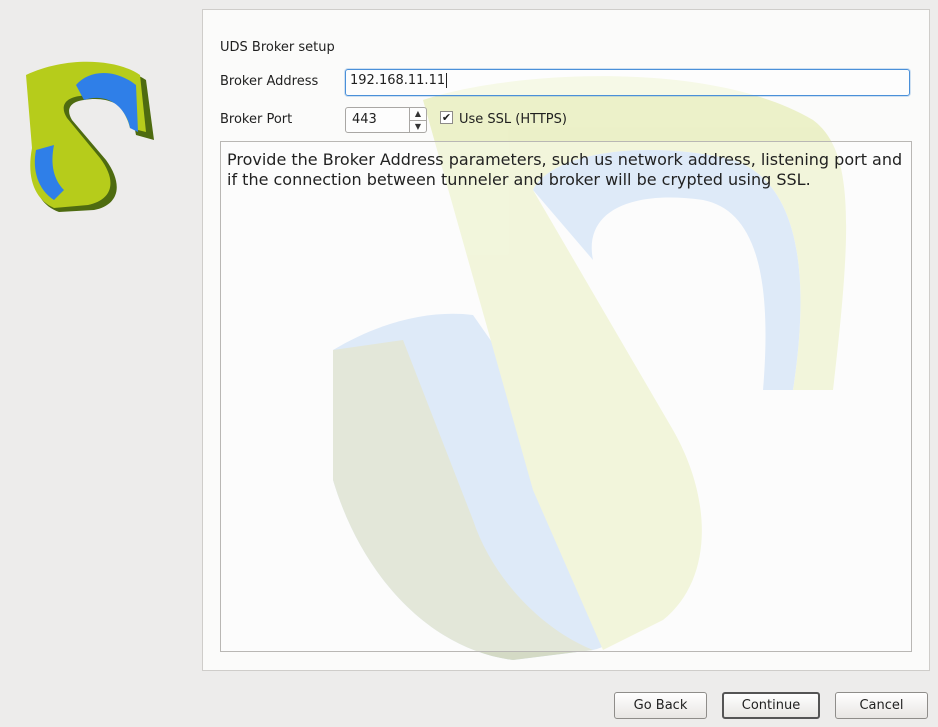 Image resolution: width=938 pixels, height=727 pixels. I want to click on uds-logo-icon, so click(90, 136).